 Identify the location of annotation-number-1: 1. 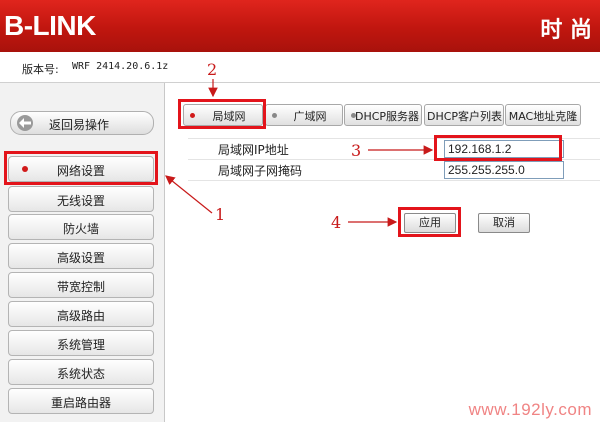
(220, 214).